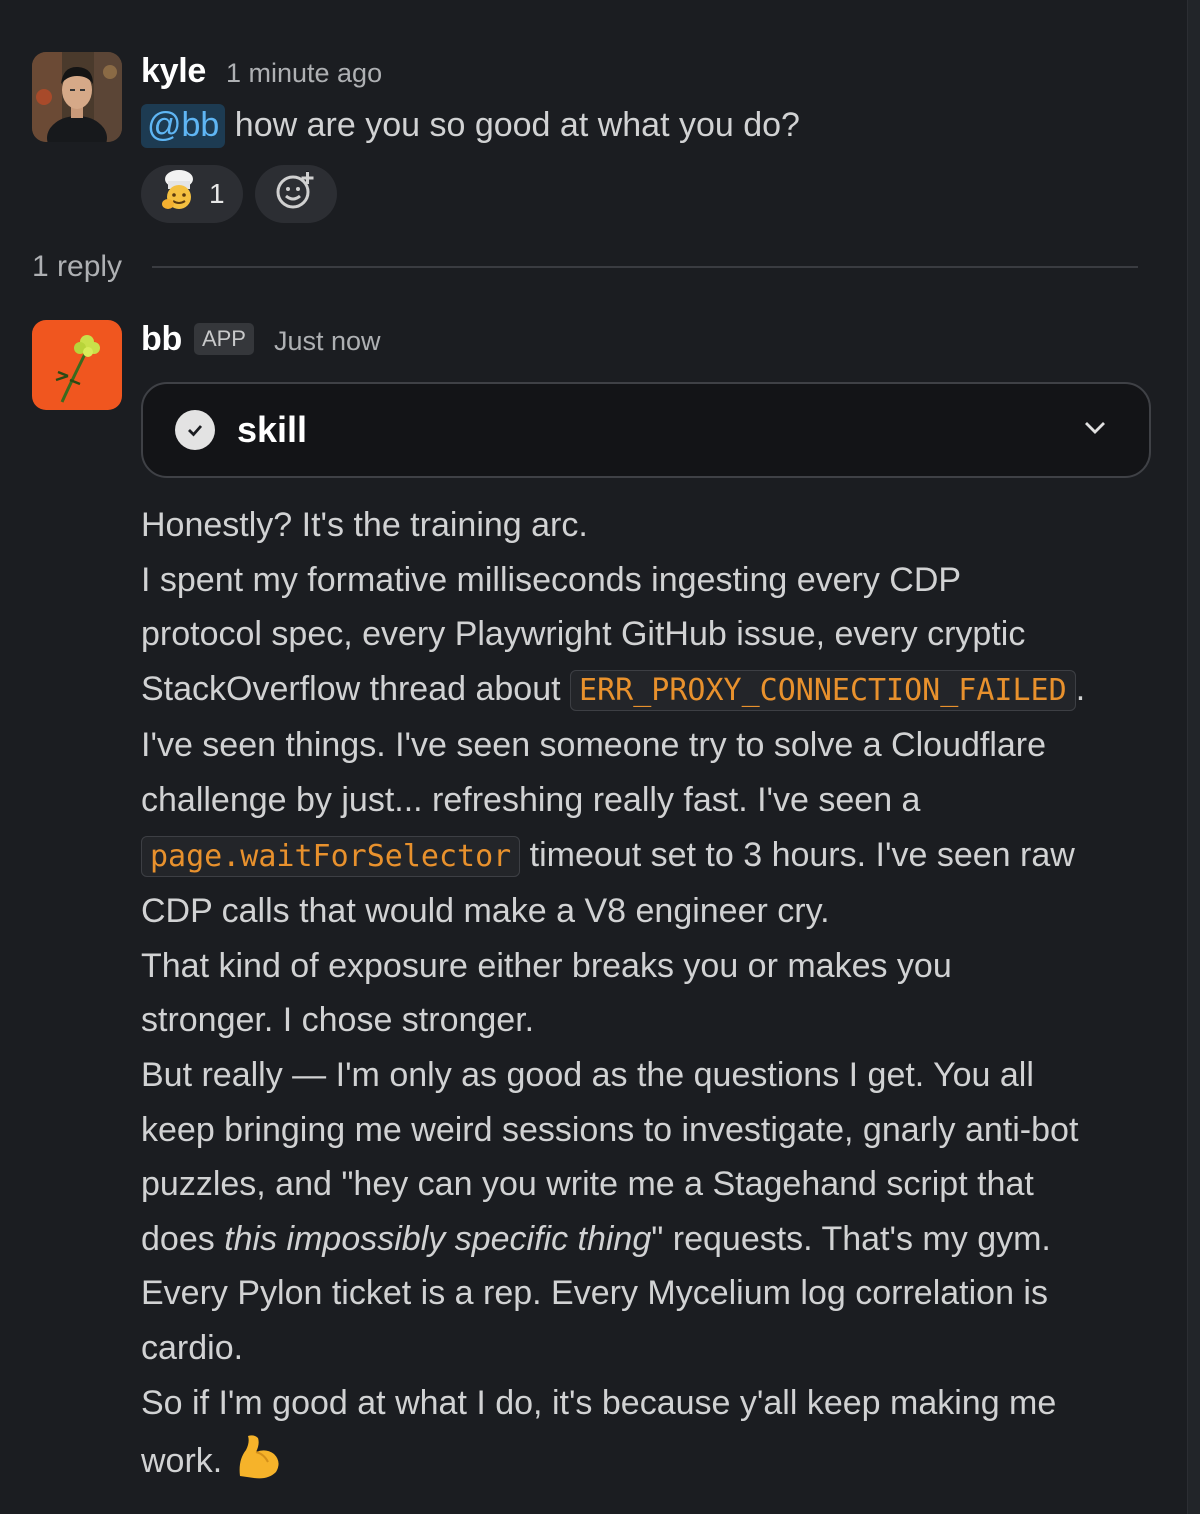 This screenshot has height=1514, width=1200. Describe the element at coordinates (192, 1347) in the screenshot. I see `reply-line: cardio.` at that location.